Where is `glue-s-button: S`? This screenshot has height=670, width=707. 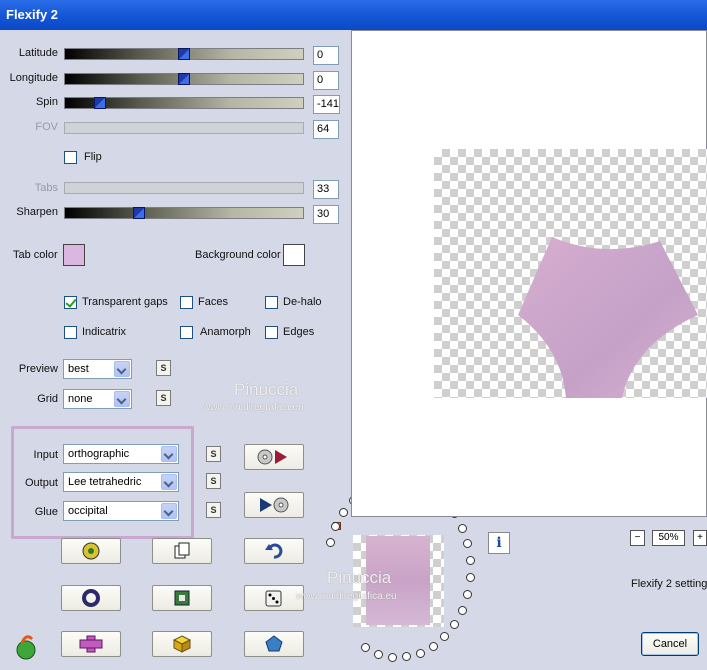
glue-s-button: S is located at coordinates (213, 510).